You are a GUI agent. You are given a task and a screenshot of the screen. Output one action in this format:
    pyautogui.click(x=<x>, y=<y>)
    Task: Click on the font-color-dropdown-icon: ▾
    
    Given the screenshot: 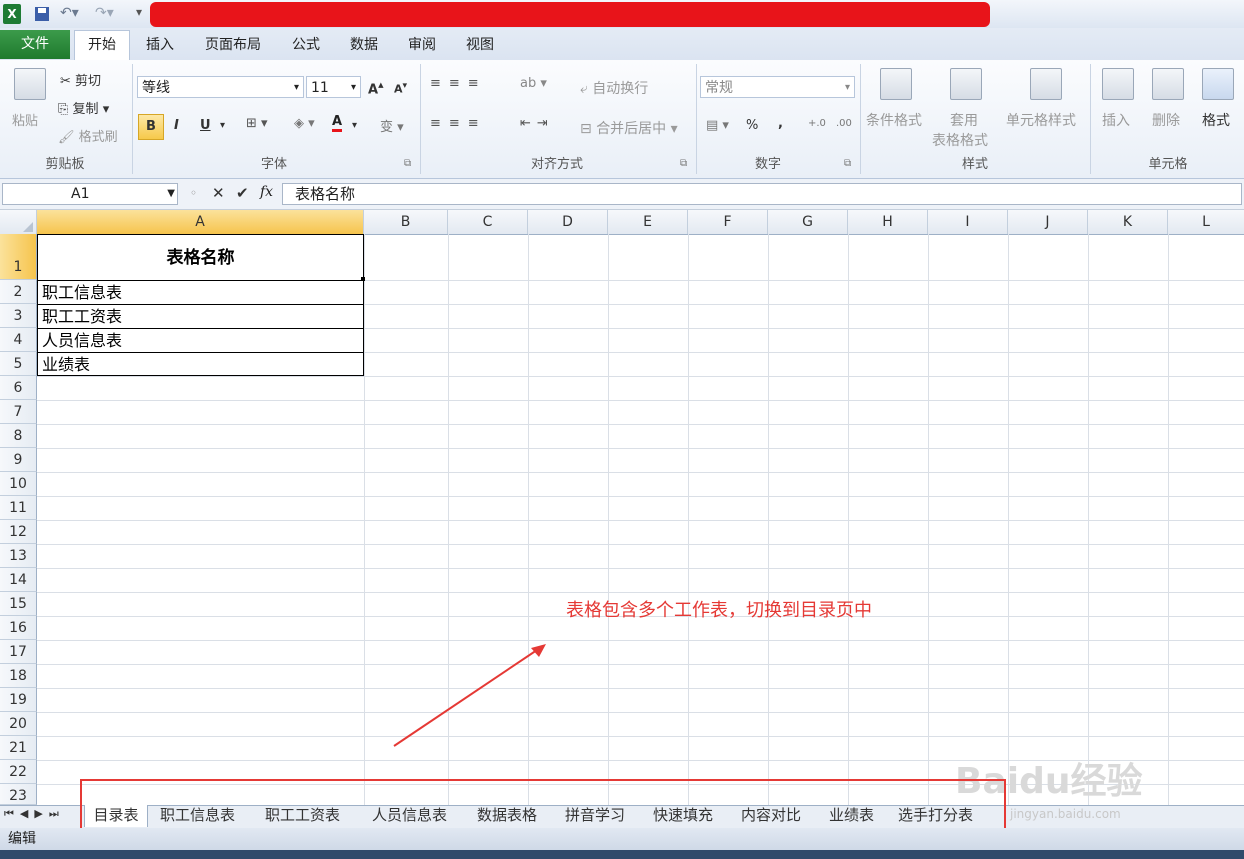 What is the action you would take?
    pyautogui.click(x=354, y=125)
    